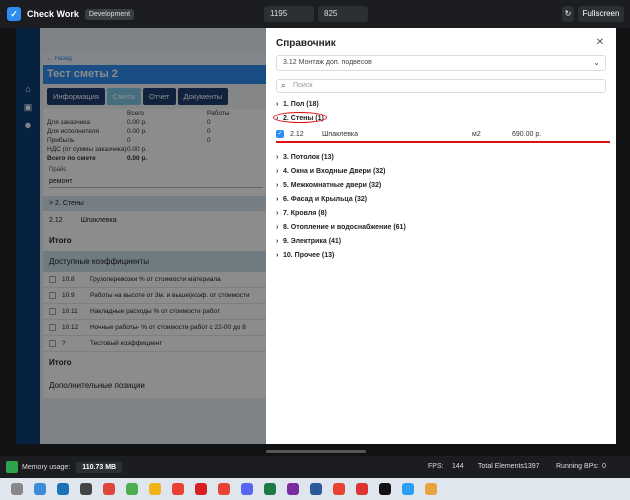  I want to click on leaf-item: ✓ 2.12 Шпаклевка м2 690.00 р., so click(441, 134).